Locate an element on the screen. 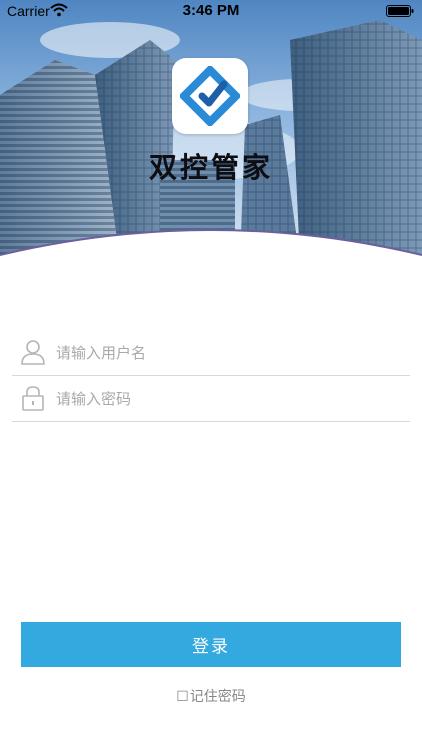 Image resolution: width=422 pixels, height=750 pixels. password-field is located at coordinates (211, 398).